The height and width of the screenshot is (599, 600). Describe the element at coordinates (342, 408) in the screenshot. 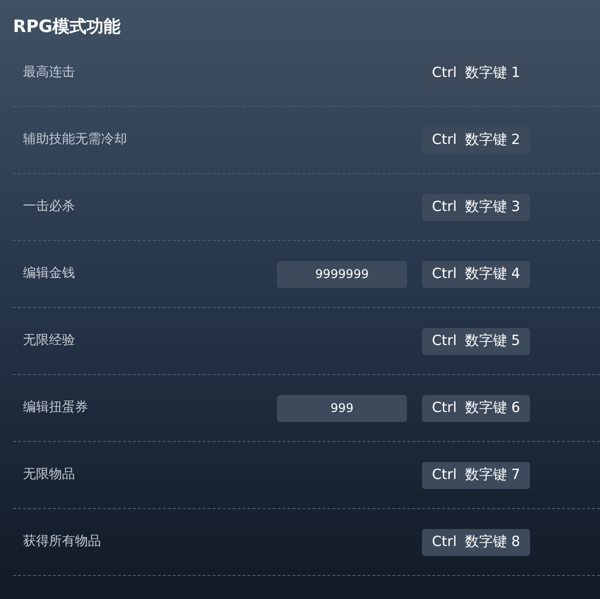

I see `value-field: 999` at that location.